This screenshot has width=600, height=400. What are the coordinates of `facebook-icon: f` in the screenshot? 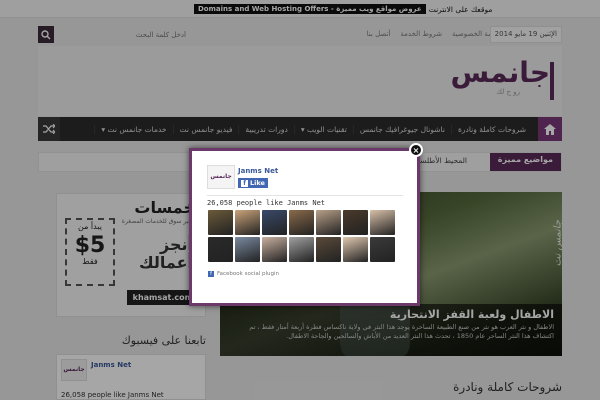 It's located at (244, 183).